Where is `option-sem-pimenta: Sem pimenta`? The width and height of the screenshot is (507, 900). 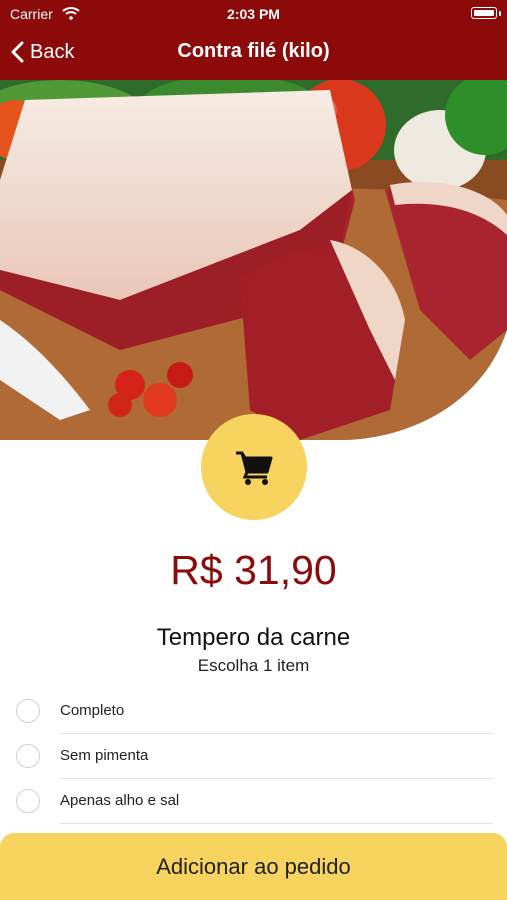
option-sem-pimenta: Sem pimenta is located at coordinates (253, 757).